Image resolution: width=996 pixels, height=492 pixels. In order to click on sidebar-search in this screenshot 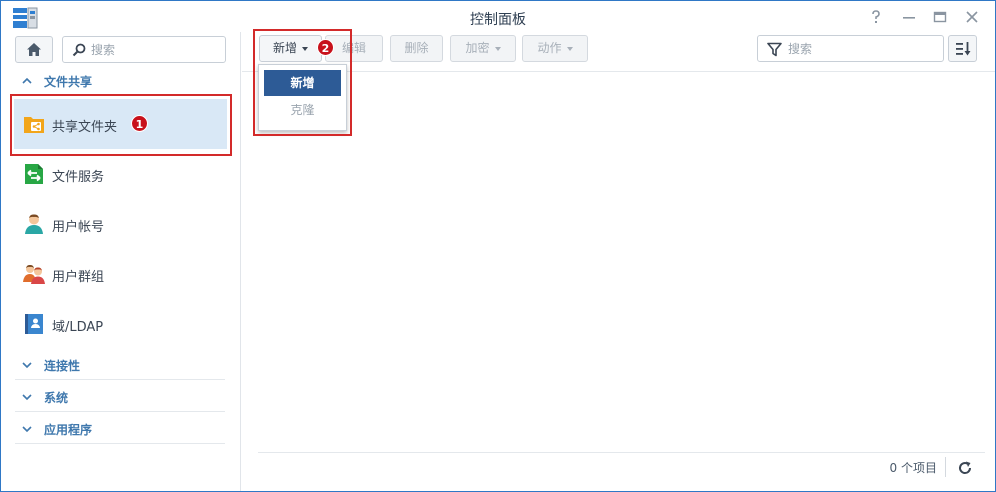, I will do `click(144, 49)`.